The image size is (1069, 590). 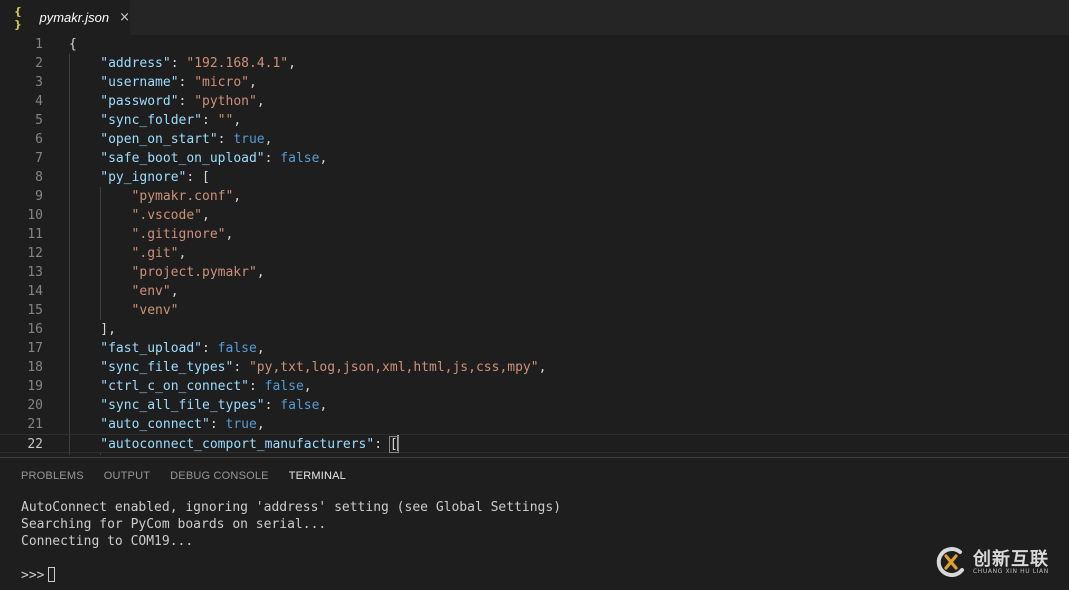 What do you see at coordinates (534, 291) in the screenshot?
I see `code-line: 14 "env",` at bounding box center [534, 291].